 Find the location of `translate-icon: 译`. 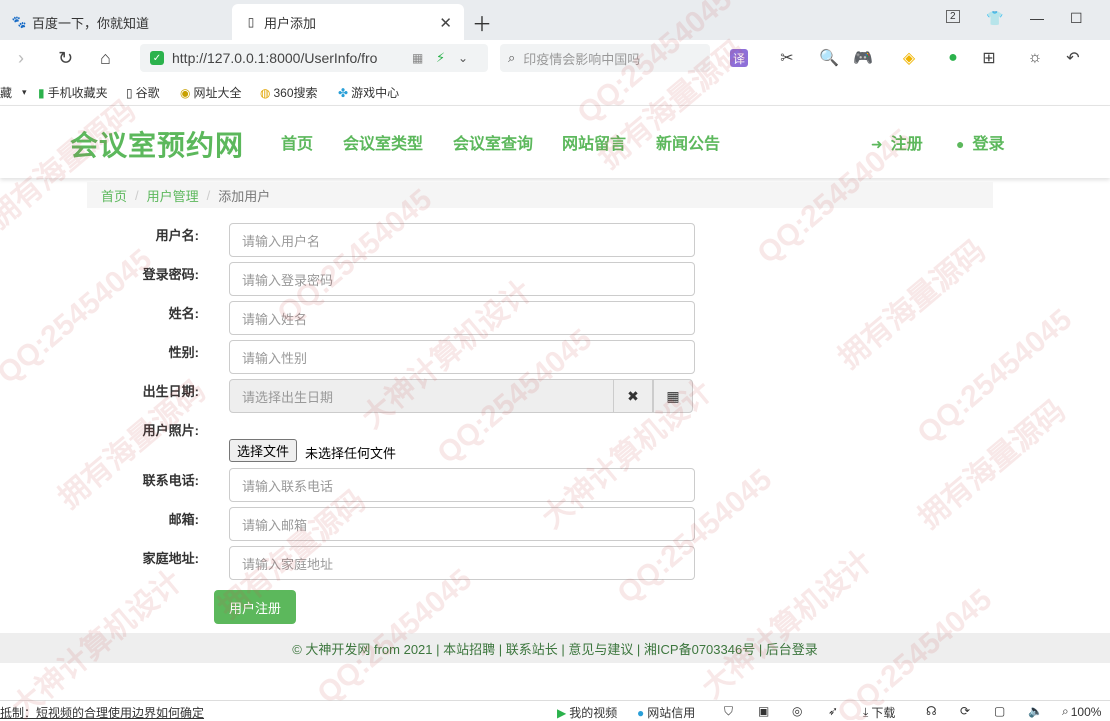

translate-icon: 译 is located at coordinates (739, 58).